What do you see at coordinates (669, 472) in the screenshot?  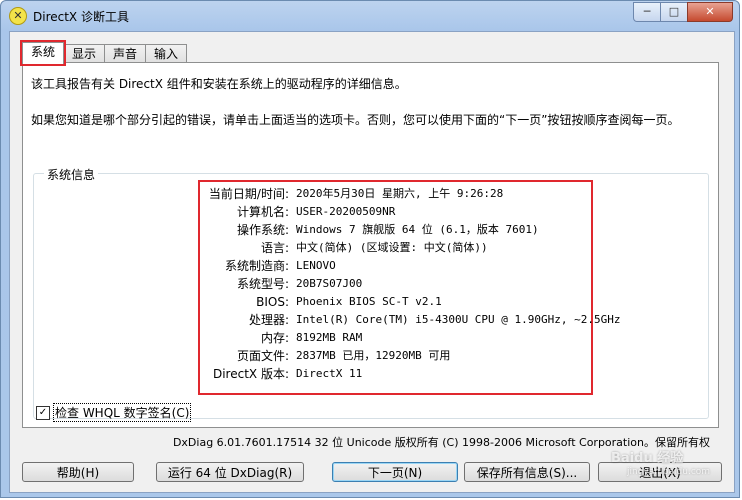 I see `baidu-watermark-url: jingyan.baidu.com` at bounding box center [669, 472].